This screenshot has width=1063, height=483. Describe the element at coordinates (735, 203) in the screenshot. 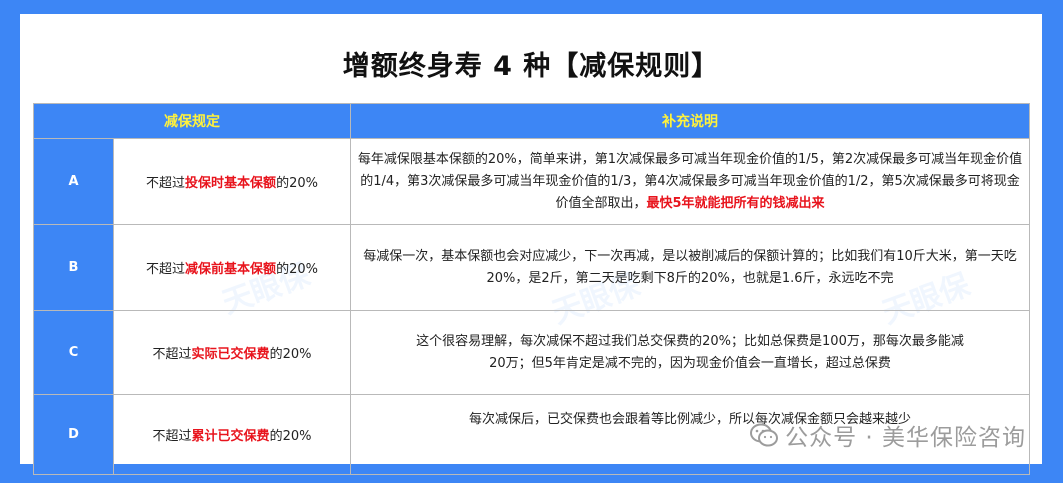

I see `desc-highlight: 最快5年就能把所有的钱减出来` at that location.